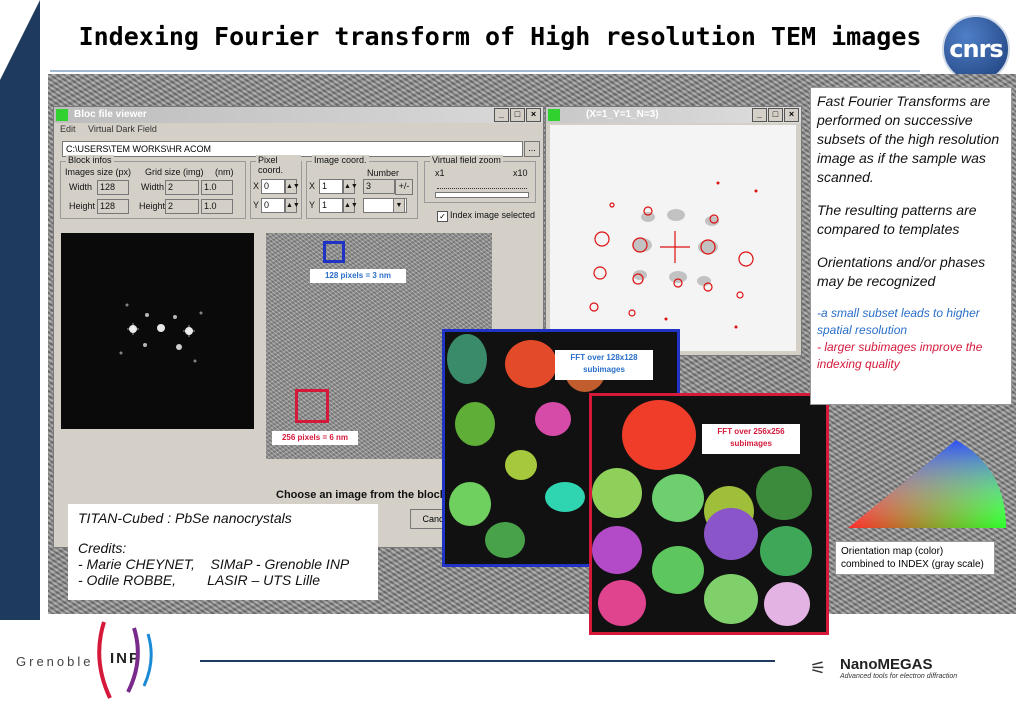  I want to click on color-triangle-icon, so click(927, 484).